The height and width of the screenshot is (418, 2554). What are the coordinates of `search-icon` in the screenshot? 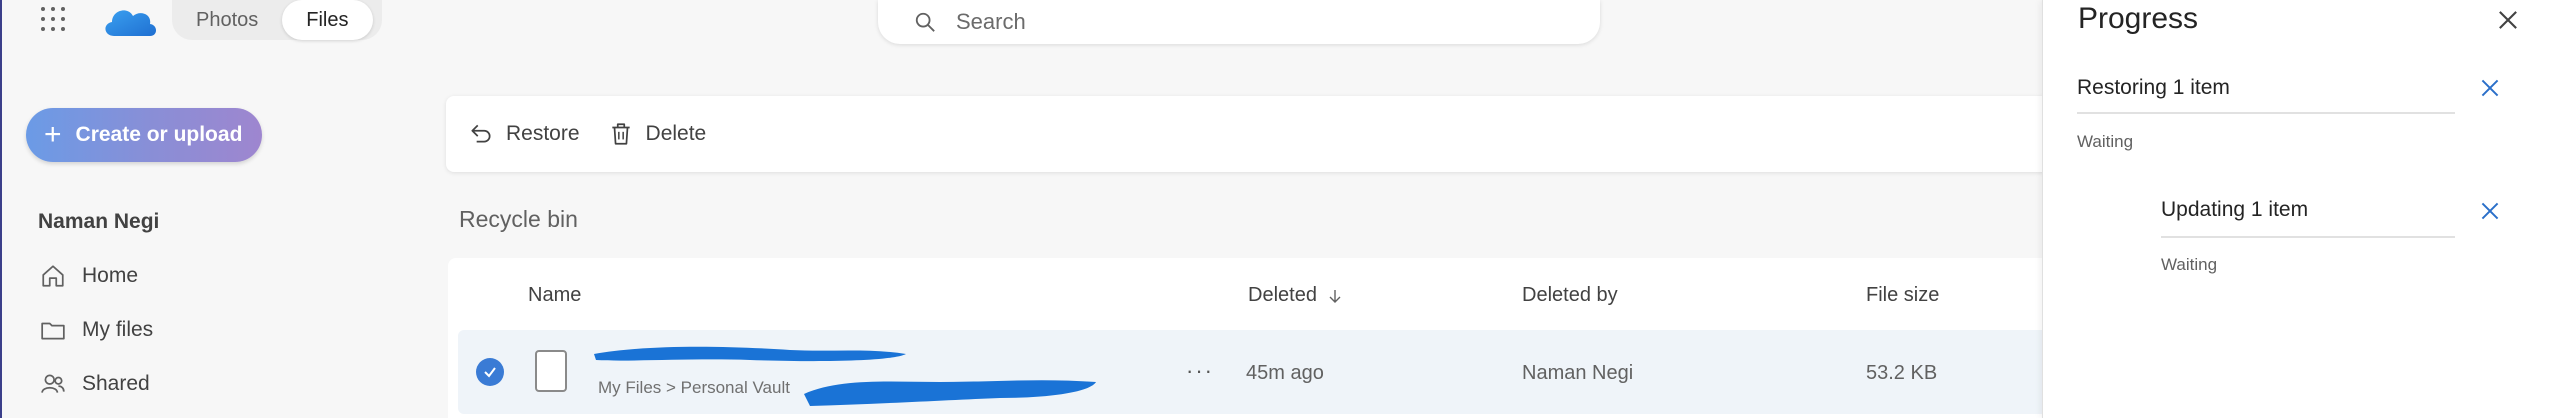 It's located at (925, 22).